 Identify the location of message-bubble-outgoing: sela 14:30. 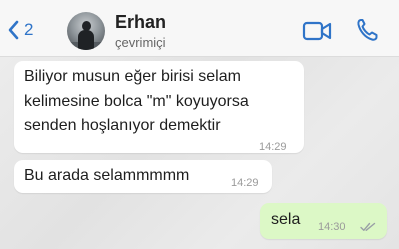
(323, 221).